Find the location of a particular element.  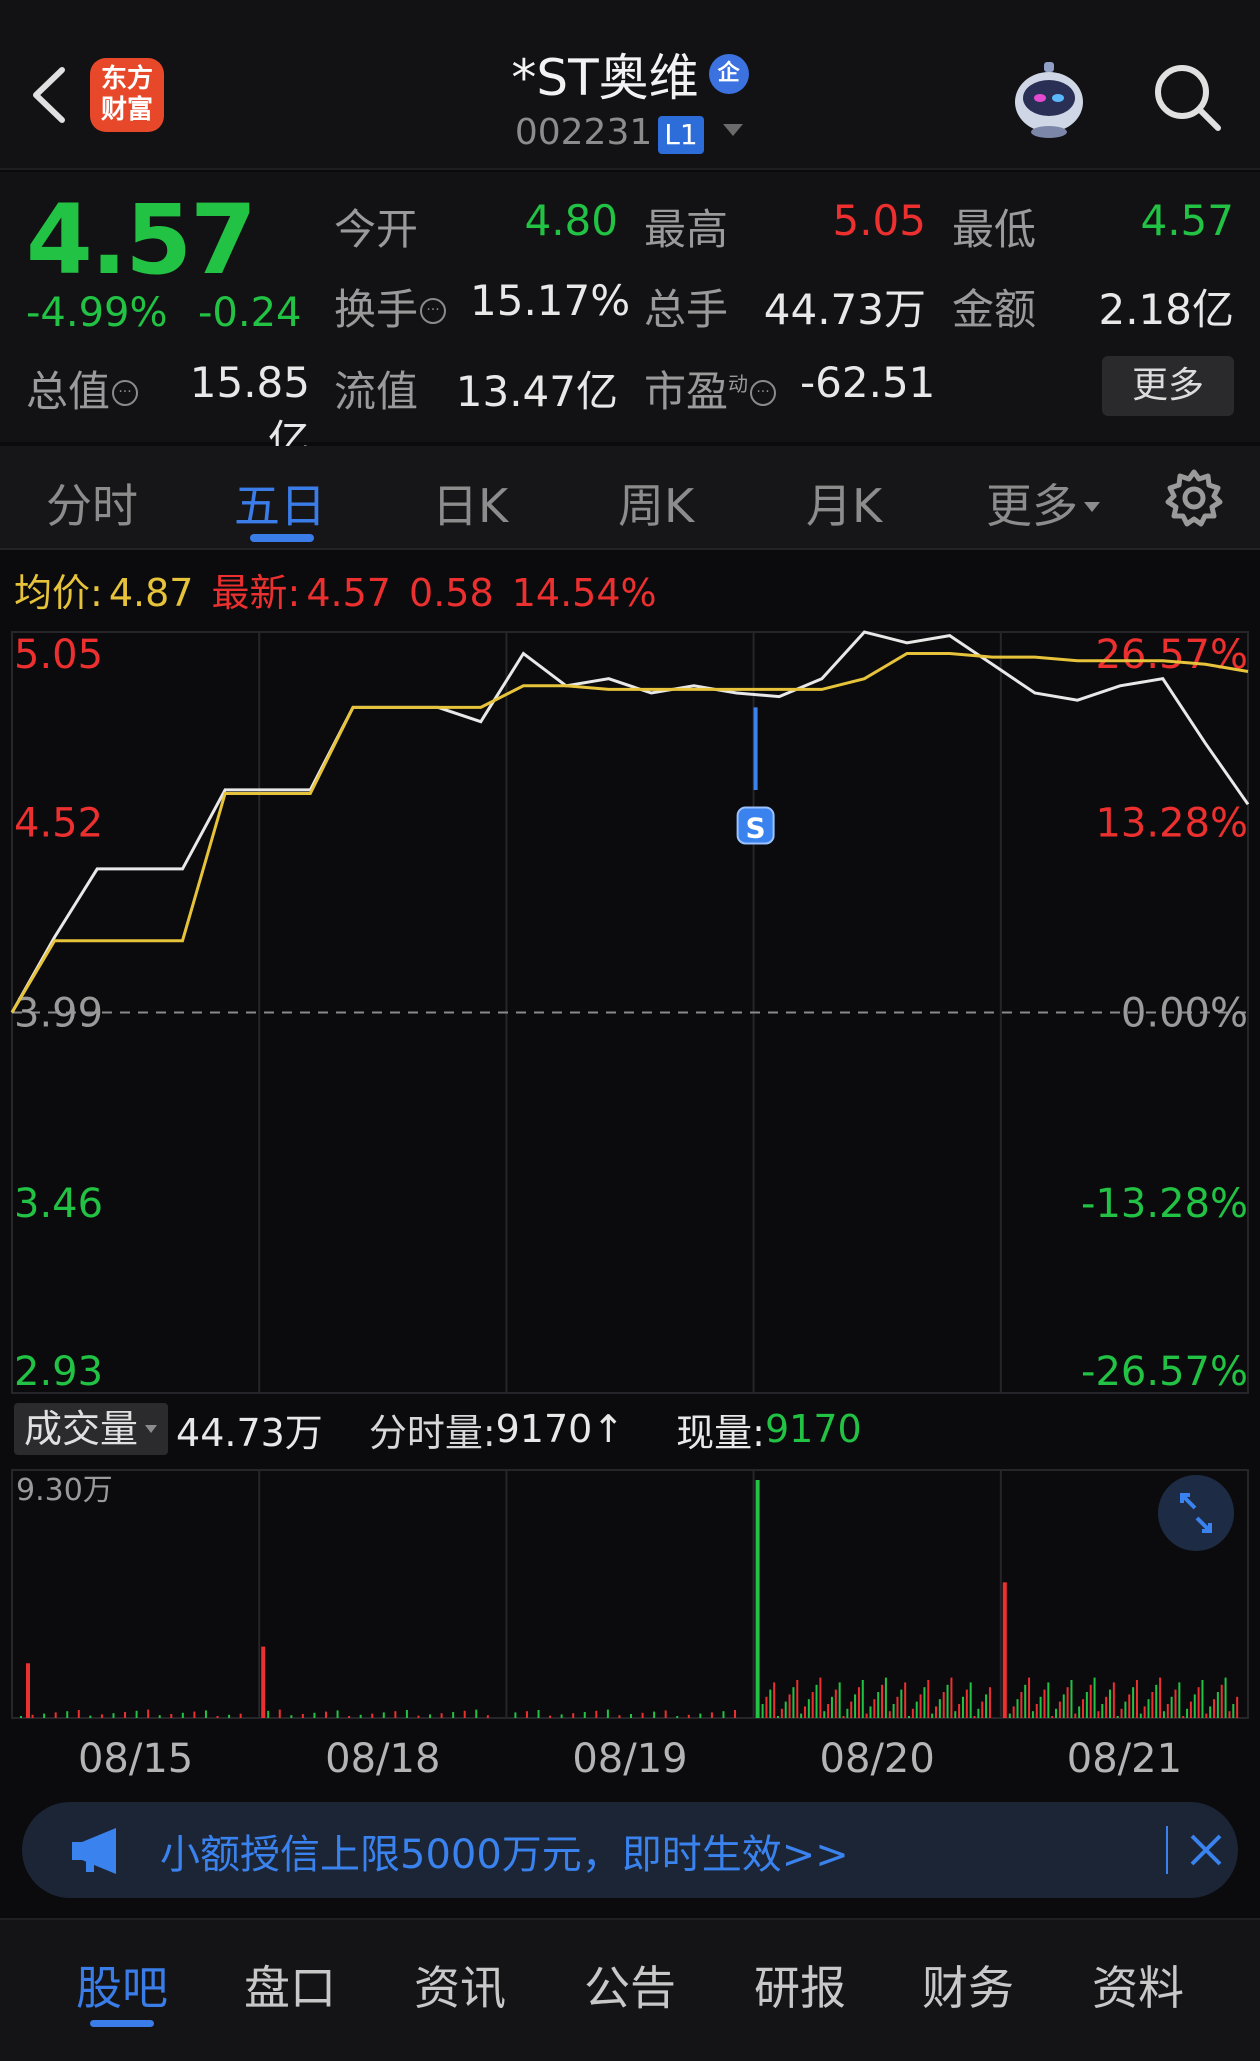

promo-banner: 小额授信上限5000万元，即时生效>> is located at coordinates (630, 1850).